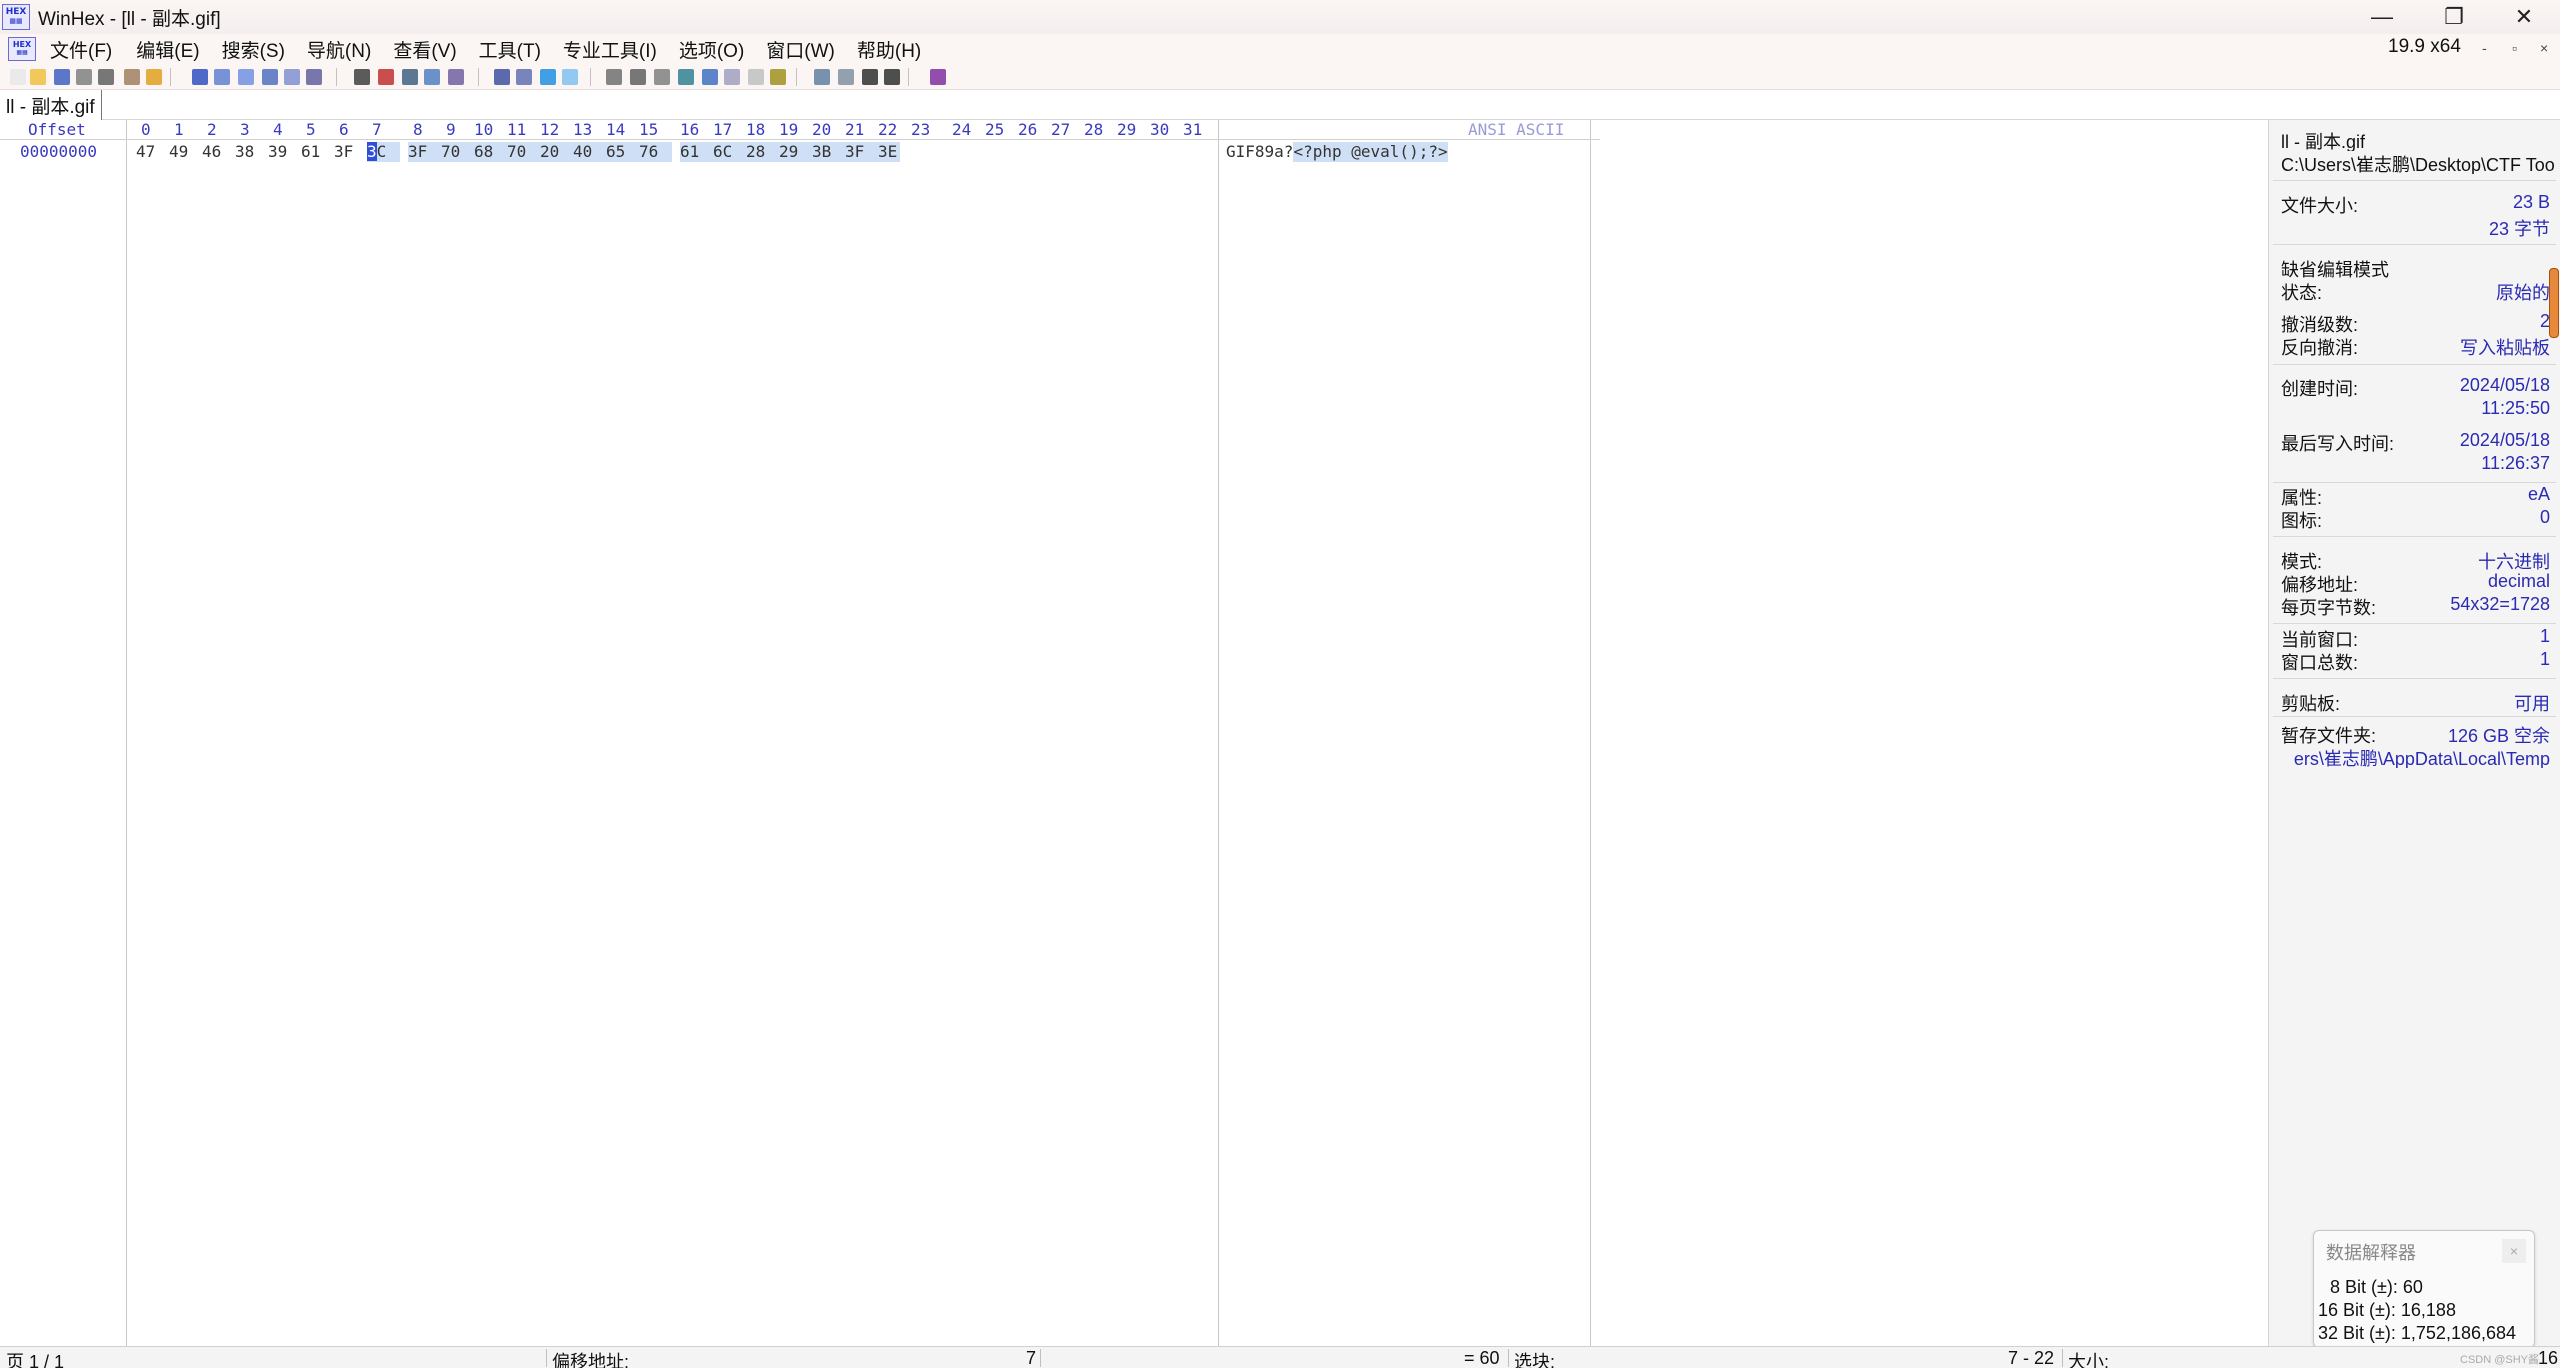  Describe the element at coordinates (638, 77) in the screenshot. I see `ram-icon` at that location.